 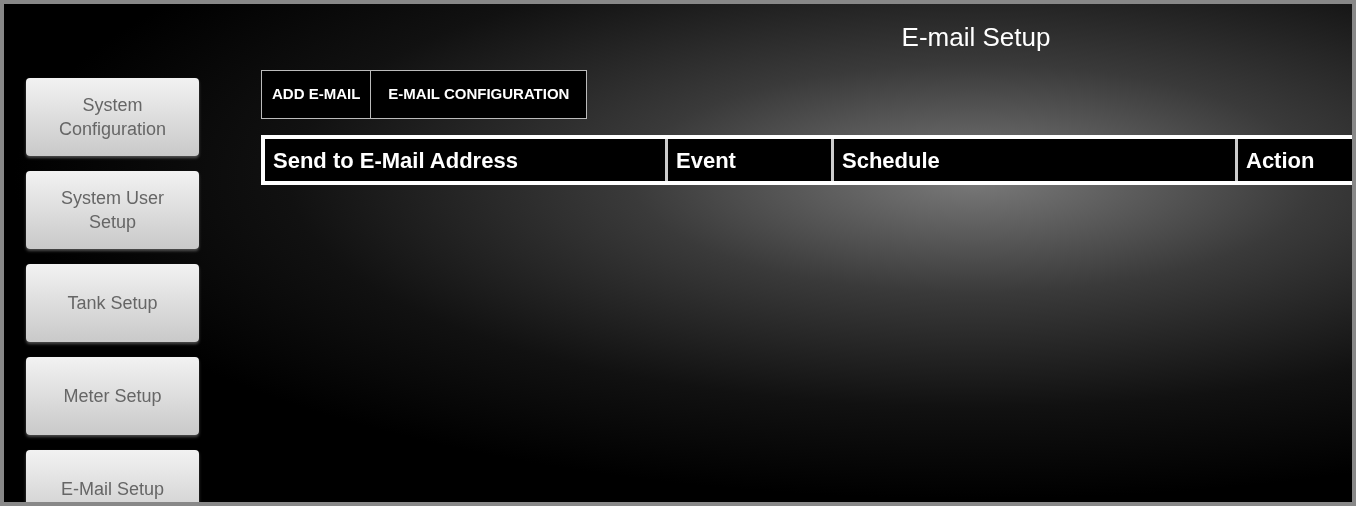 I want to click on column-header: Event, so click(x=748, y=160).